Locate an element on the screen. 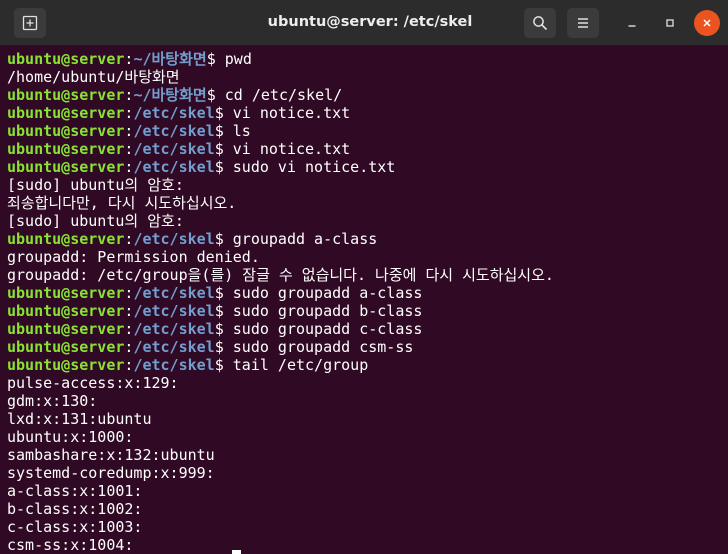 The image size is (728, 554). command-text: $ groupadd a-class is located at coordinates (296, 239).